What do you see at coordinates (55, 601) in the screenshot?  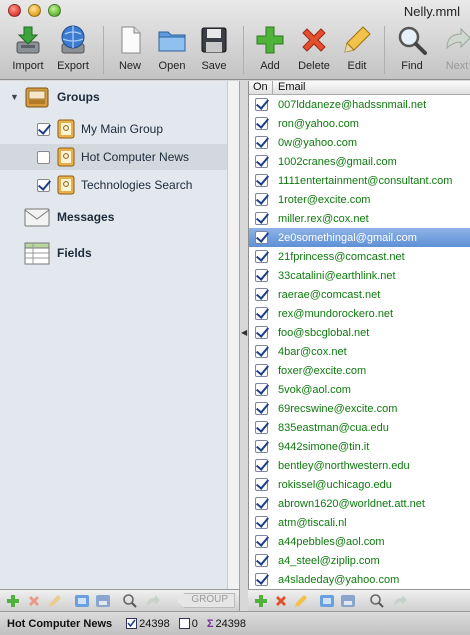 I see `edit-group-icon` at bounding box center [55, 601].